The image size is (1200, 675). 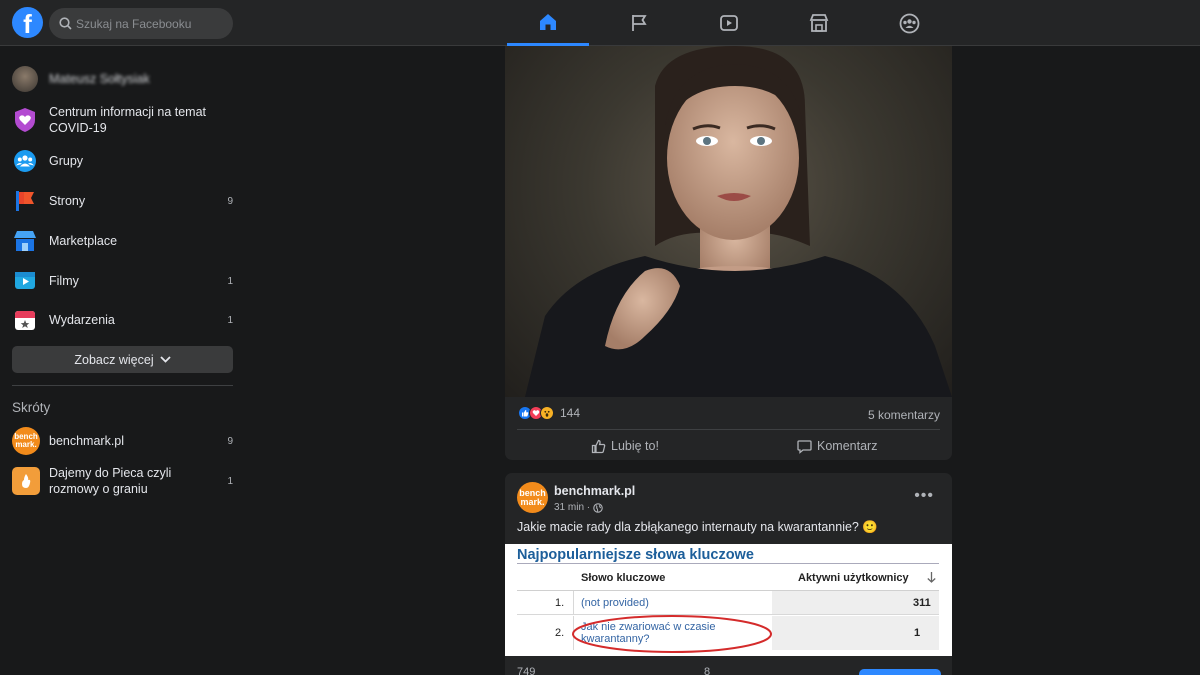 What do you see at coordinates (904, 415) in the screenshot?
I see `comments-count-link: 5 komentarzy` at bounding box center [904, 415].